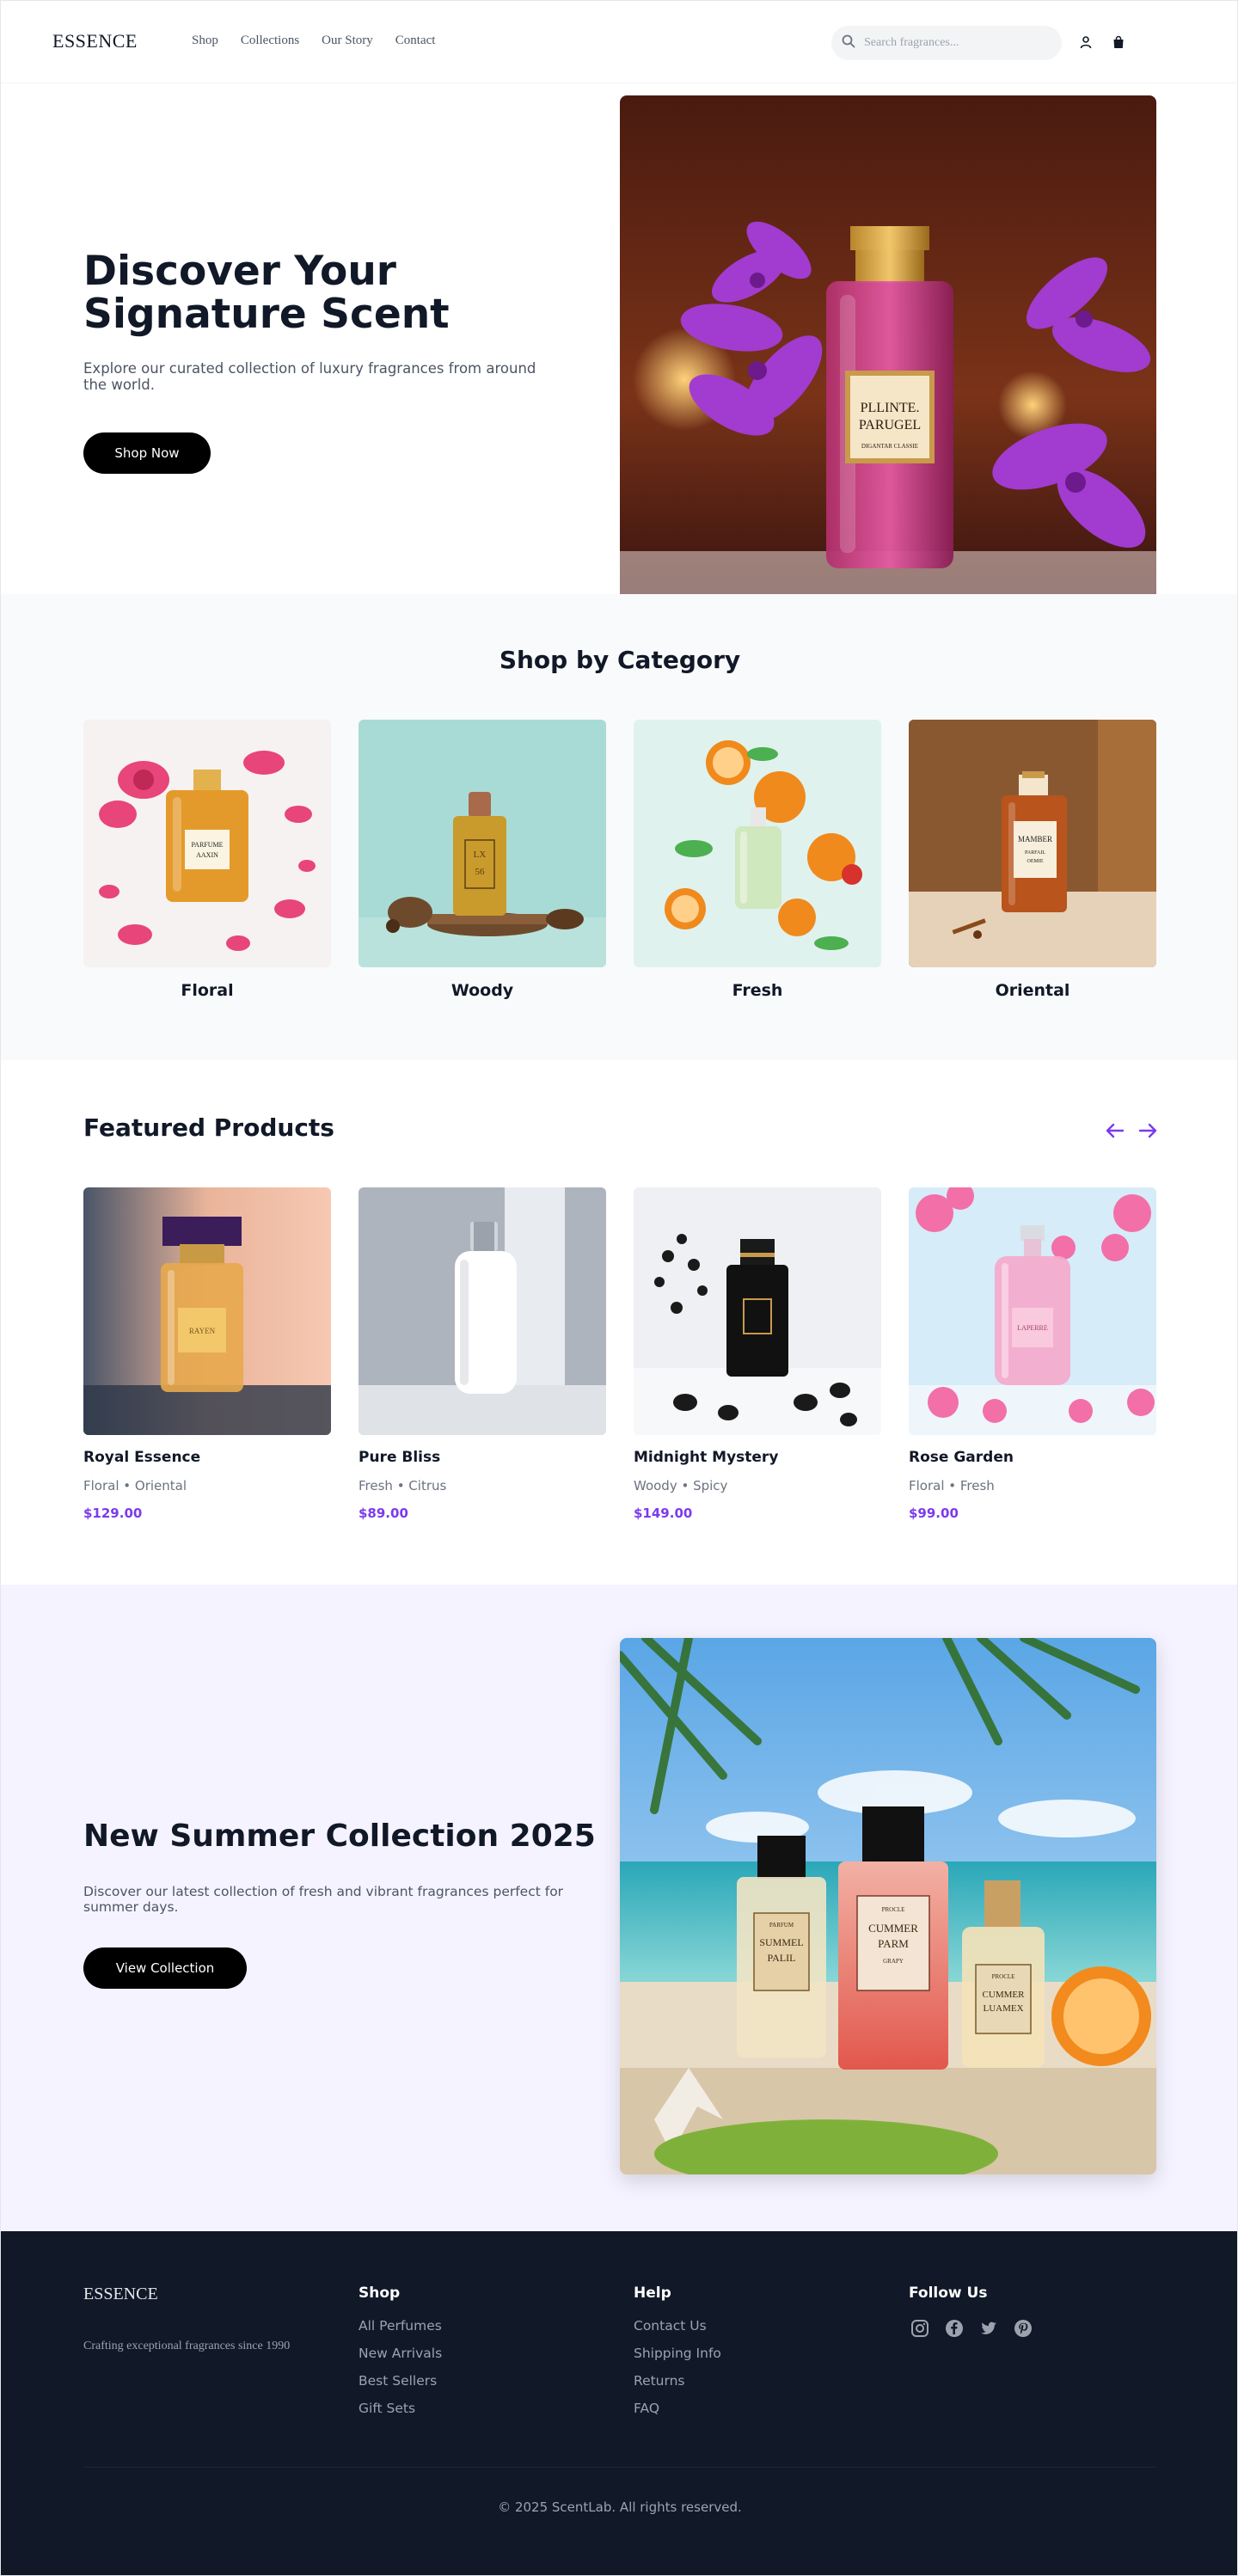 The width and height of the screenshot is (1238, 2576). What do you see at coordinates (384, 1513) in the screenshot?
I see `product-price: $89.00` at bounding box center [384, 1513].